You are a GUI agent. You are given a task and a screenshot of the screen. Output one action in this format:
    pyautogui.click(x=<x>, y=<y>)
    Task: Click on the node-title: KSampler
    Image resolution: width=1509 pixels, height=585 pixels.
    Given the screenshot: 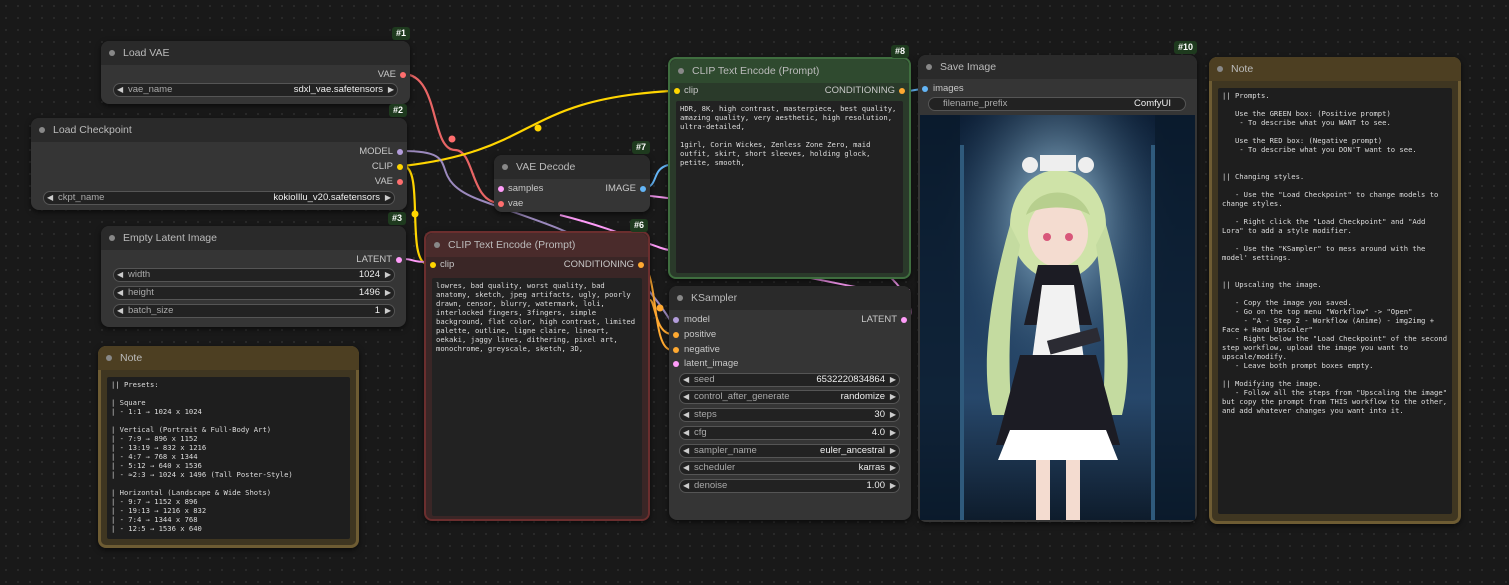 What is the action you would take?
    pyautogui.click(x=790, y=298)
    